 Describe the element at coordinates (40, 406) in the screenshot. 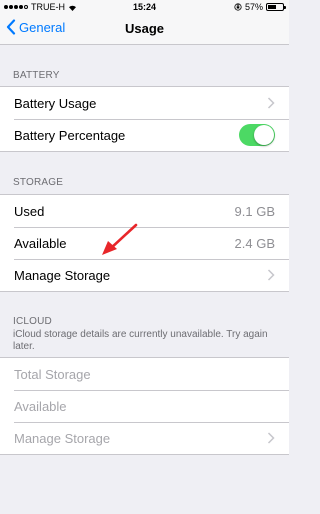

I see `icloud-available-label: Available` at that location.